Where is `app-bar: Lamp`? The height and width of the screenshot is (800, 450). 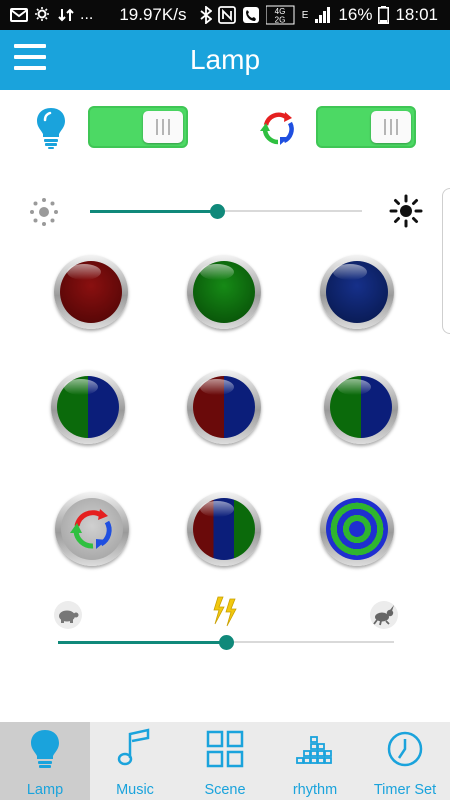 app-bar: Lamp is located at coordinates (225, 60).